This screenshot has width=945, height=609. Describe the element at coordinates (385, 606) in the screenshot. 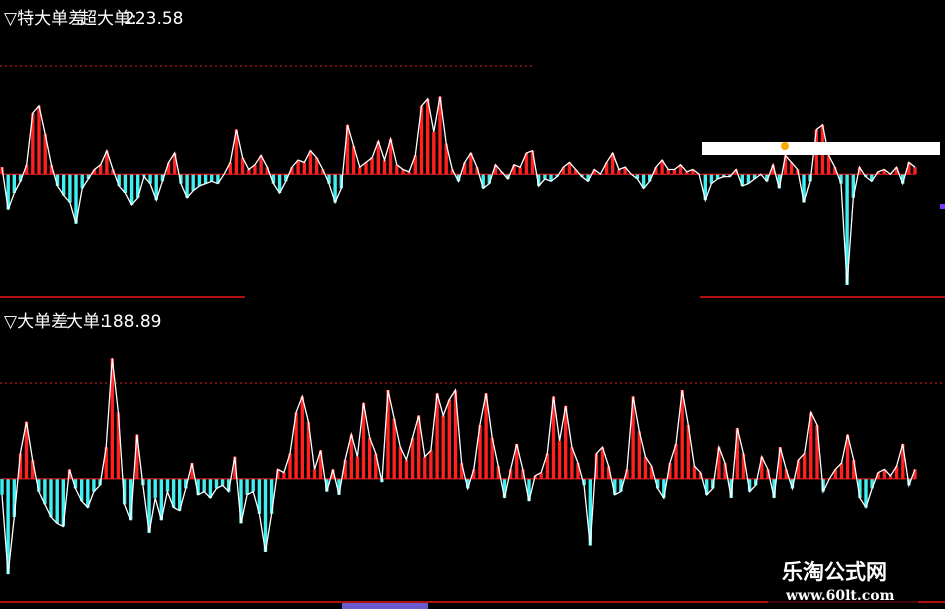

I see `bottom-scroll-thumb` at that location.